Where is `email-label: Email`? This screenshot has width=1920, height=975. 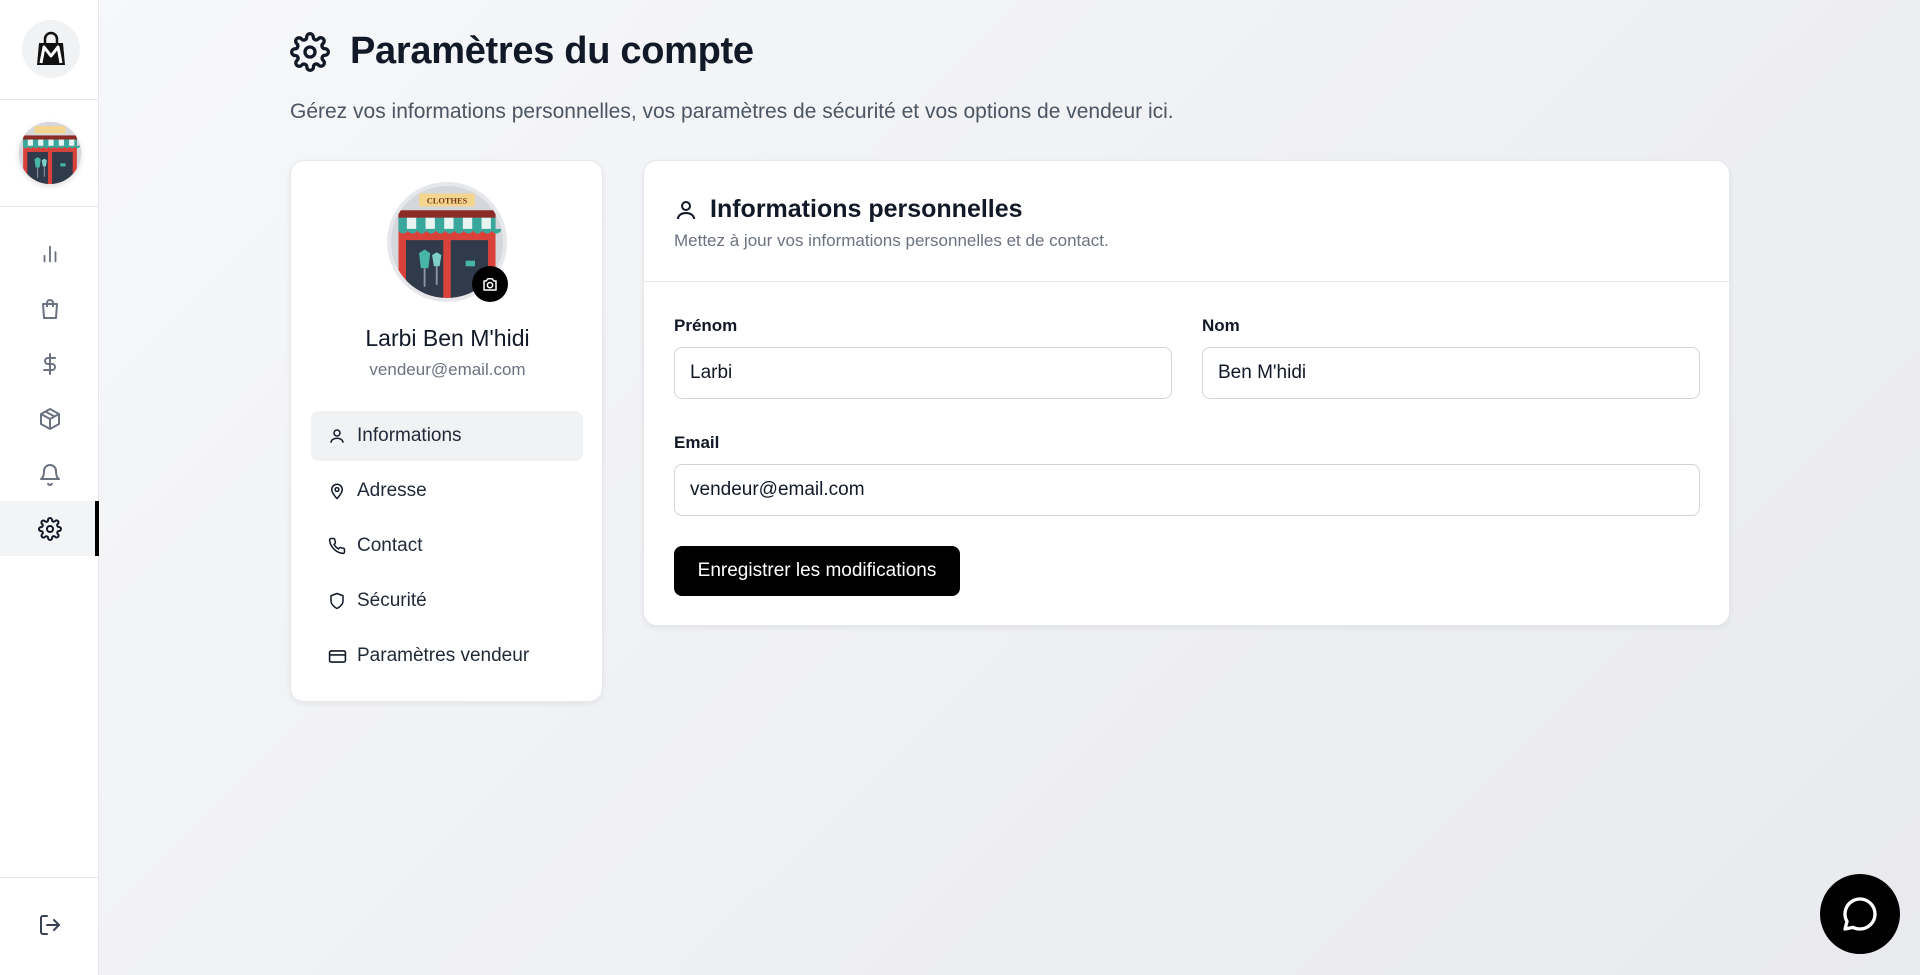
email-label: Email is located at coordinates (697, 442).